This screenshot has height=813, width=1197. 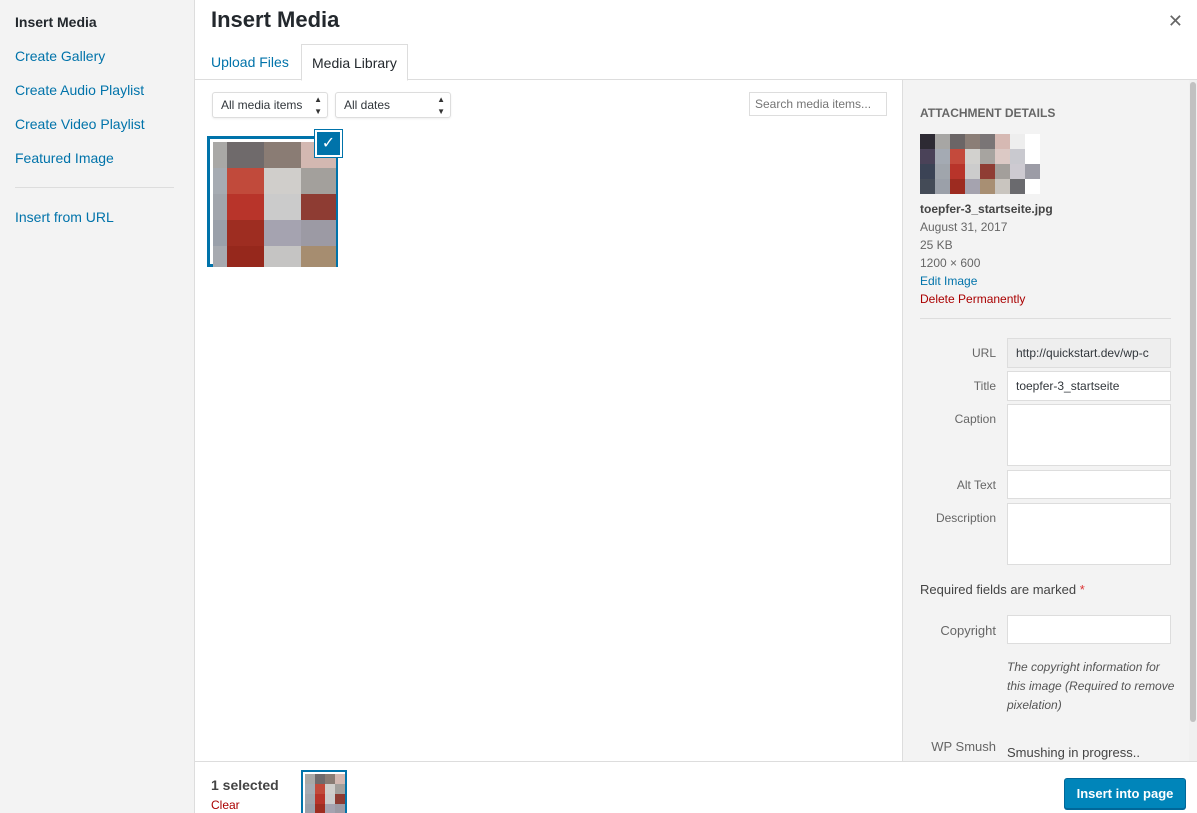 What do you see at coordinates (64, 217) in the screenshot?
I see `menu-item-insert-from-url: Insert from URL` at bounding box center [64, 217].